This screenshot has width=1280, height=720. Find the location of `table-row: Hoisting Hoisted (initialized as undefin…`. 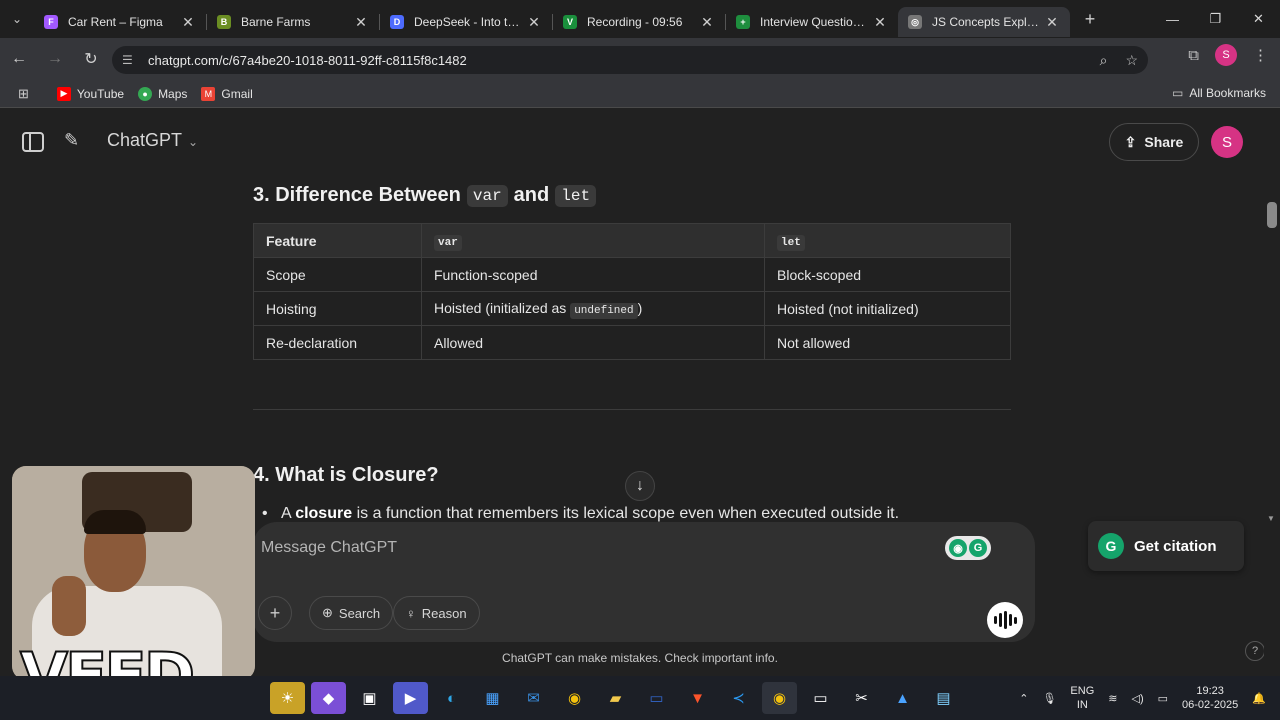

table-row: Hoisting Hoisted (initialized as undefin… is located at coordinates (632, 308).